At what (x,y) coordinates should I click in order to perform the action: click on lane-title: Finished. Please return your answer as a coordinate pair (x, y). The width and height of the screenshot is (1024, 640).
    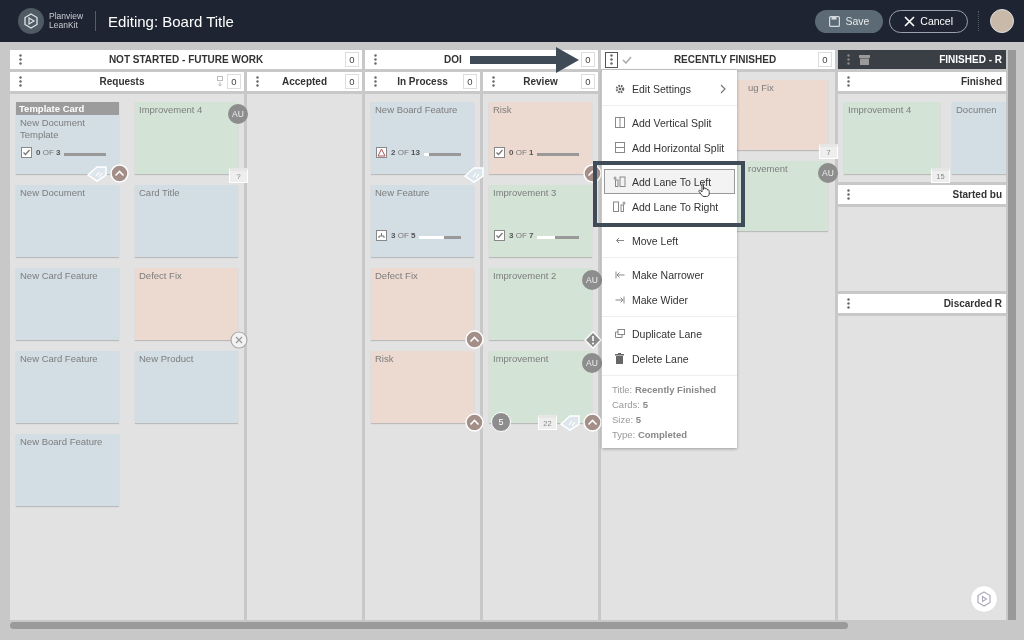
    Looking at the image, I should click on (981, 81).